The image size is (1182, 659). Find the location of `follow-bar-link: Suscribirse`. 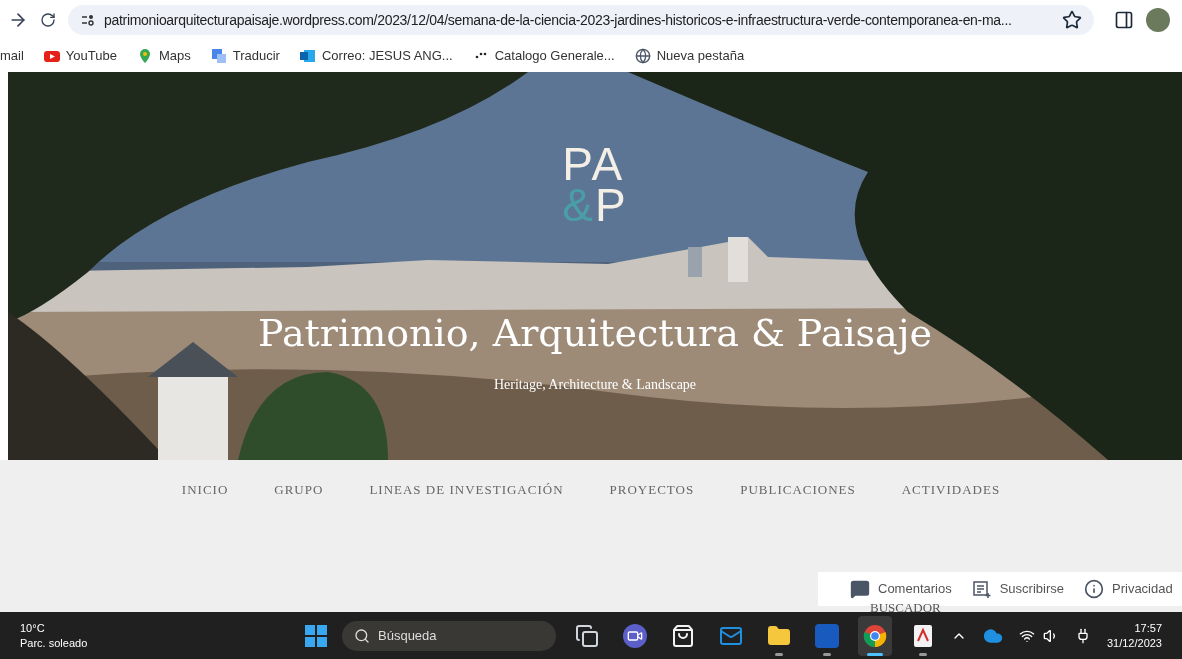

follow-bar-link: Suscribirse is located at coordinates (1017, 589).